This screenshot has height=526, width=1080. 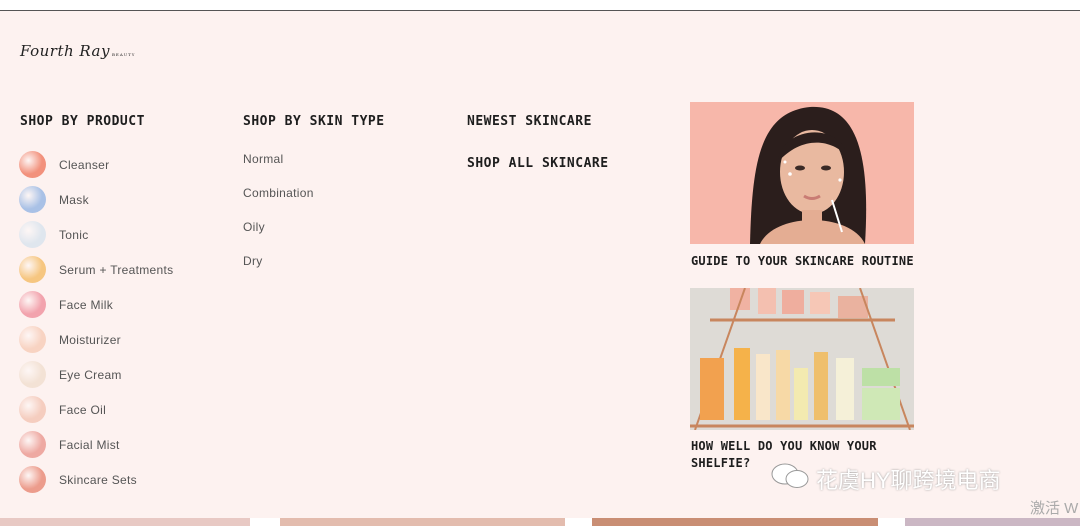 I want to click on face-oil-swatch-icon, so click(x=32, y=409).